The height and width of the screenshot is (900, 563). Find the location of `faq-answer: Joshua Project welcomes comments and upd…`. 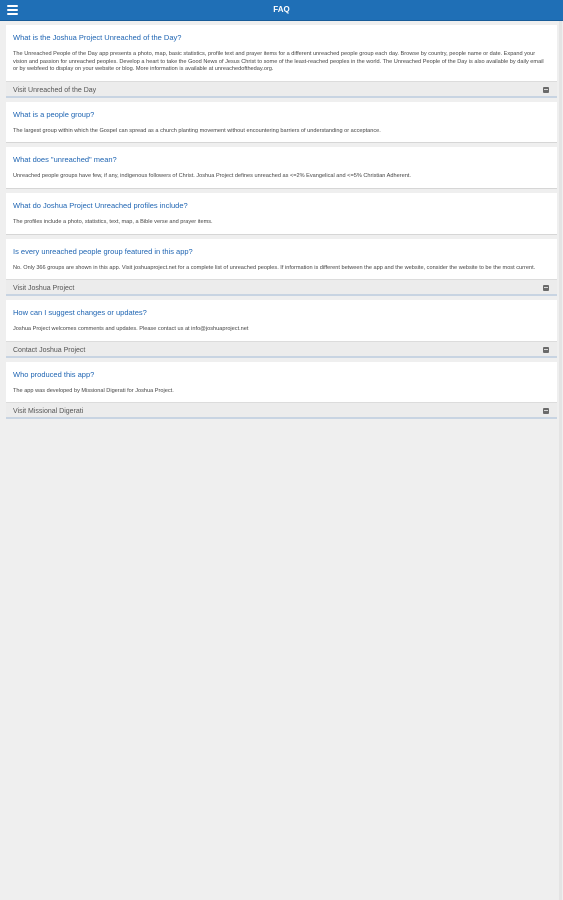

faq-answer: Joshua Project welcomes comments and upd… is located at coordinates (131, 329).